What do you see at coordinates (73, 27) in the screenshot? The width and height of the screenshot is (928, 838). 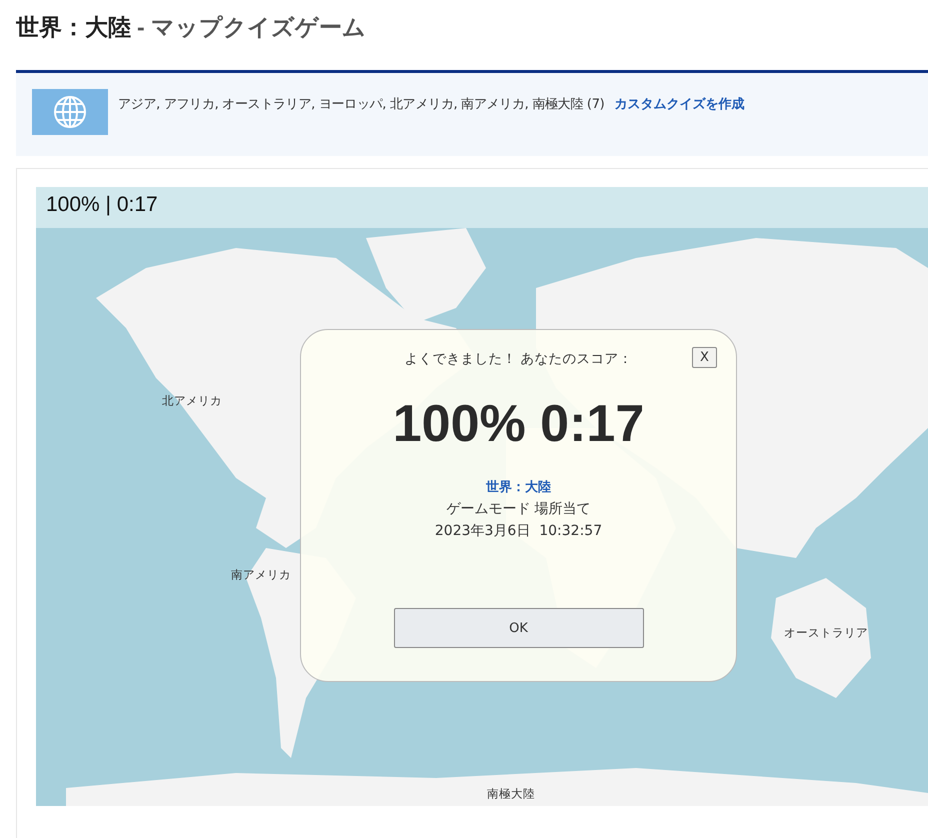 I see `page-title: 世界：大陸` at bounding box center [73, 27].